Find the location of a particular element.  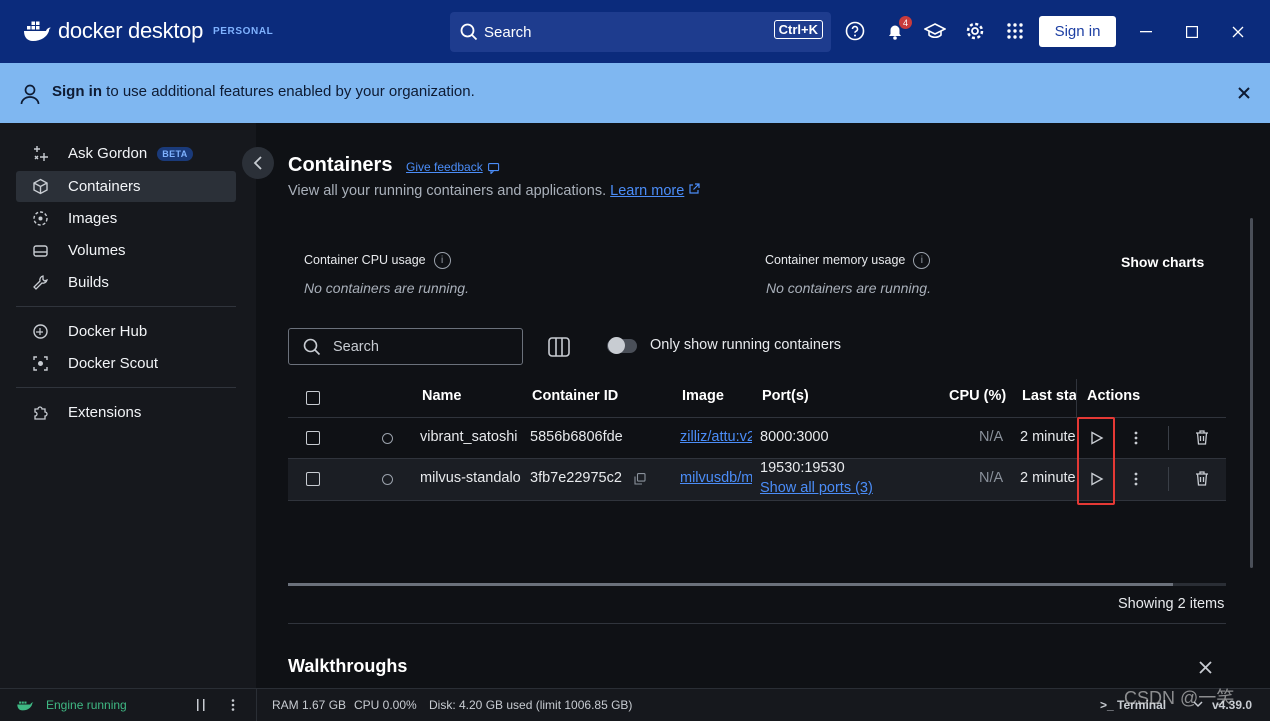

select-all-checkbox is located at coordinates (313, 398).